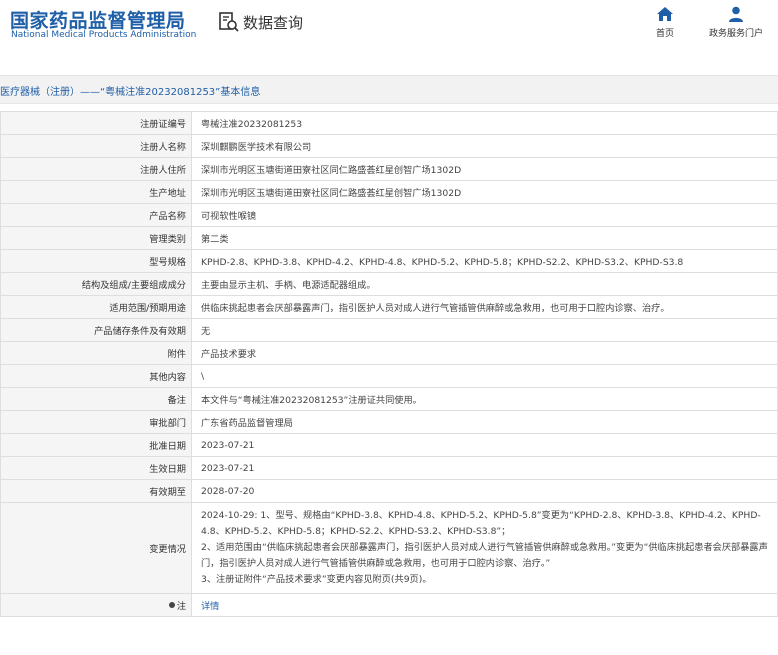  I want to click on table-row: 注册人住所 深圳市光明区玉塘街道田寮社区同仁路盛荟红星创智广场1302D, so click(389, 169).